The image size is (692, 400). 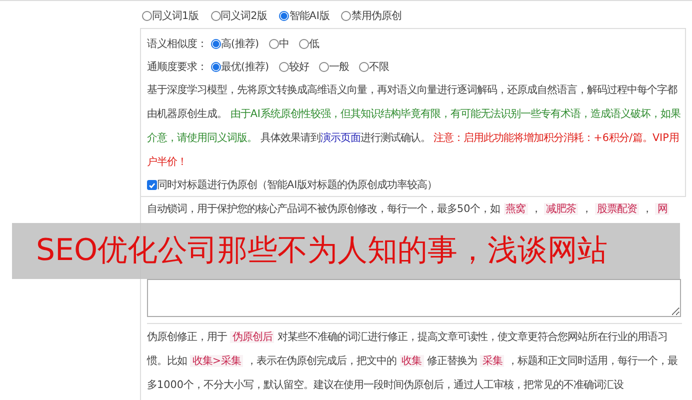 I want to click on option-label: 禁用伪原创, so click(x=376, y=15).